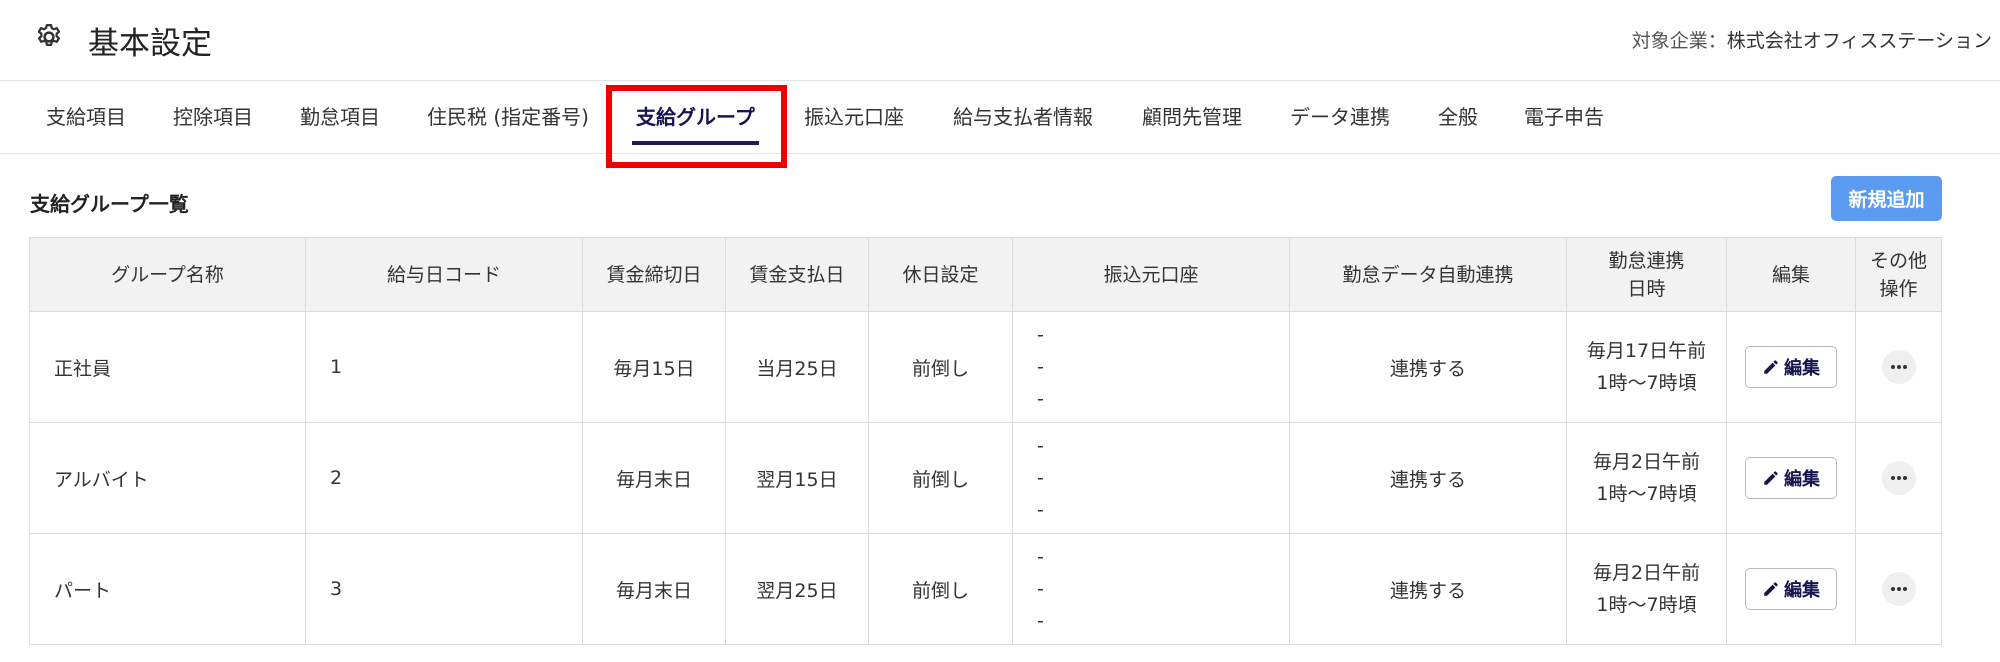 The height and width of the screenshot is (662, 2000). What do you see at coordinates (48, 35) in the screenshot?
I see `gear-icon` at bounding box center [48, 35].